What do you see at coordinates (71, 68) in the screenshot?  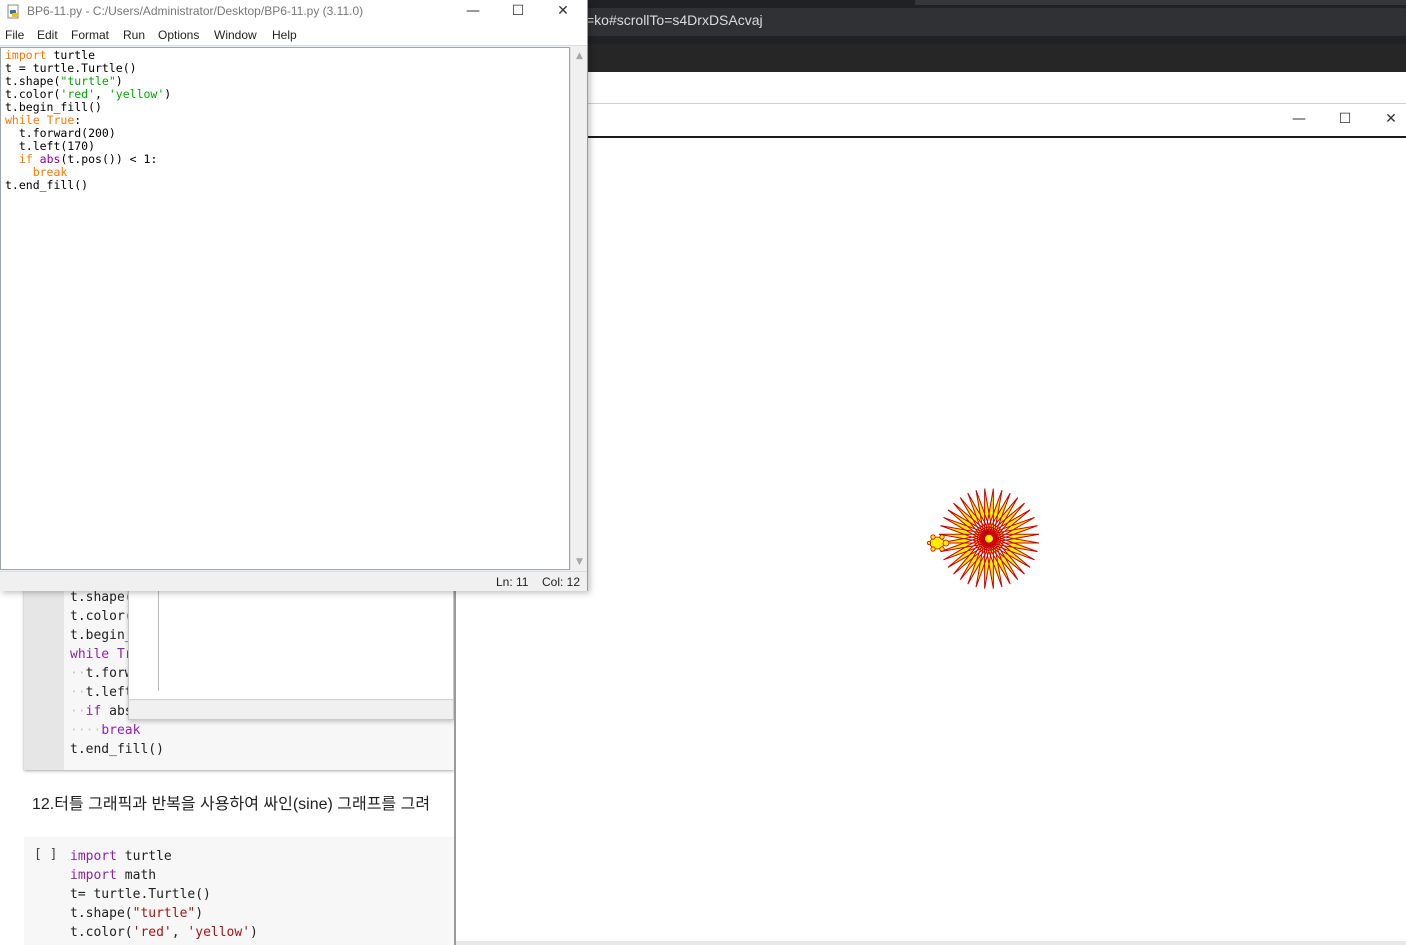 I see `code-line: t = turtle.Turtle()` at bounding box center [71, 68].